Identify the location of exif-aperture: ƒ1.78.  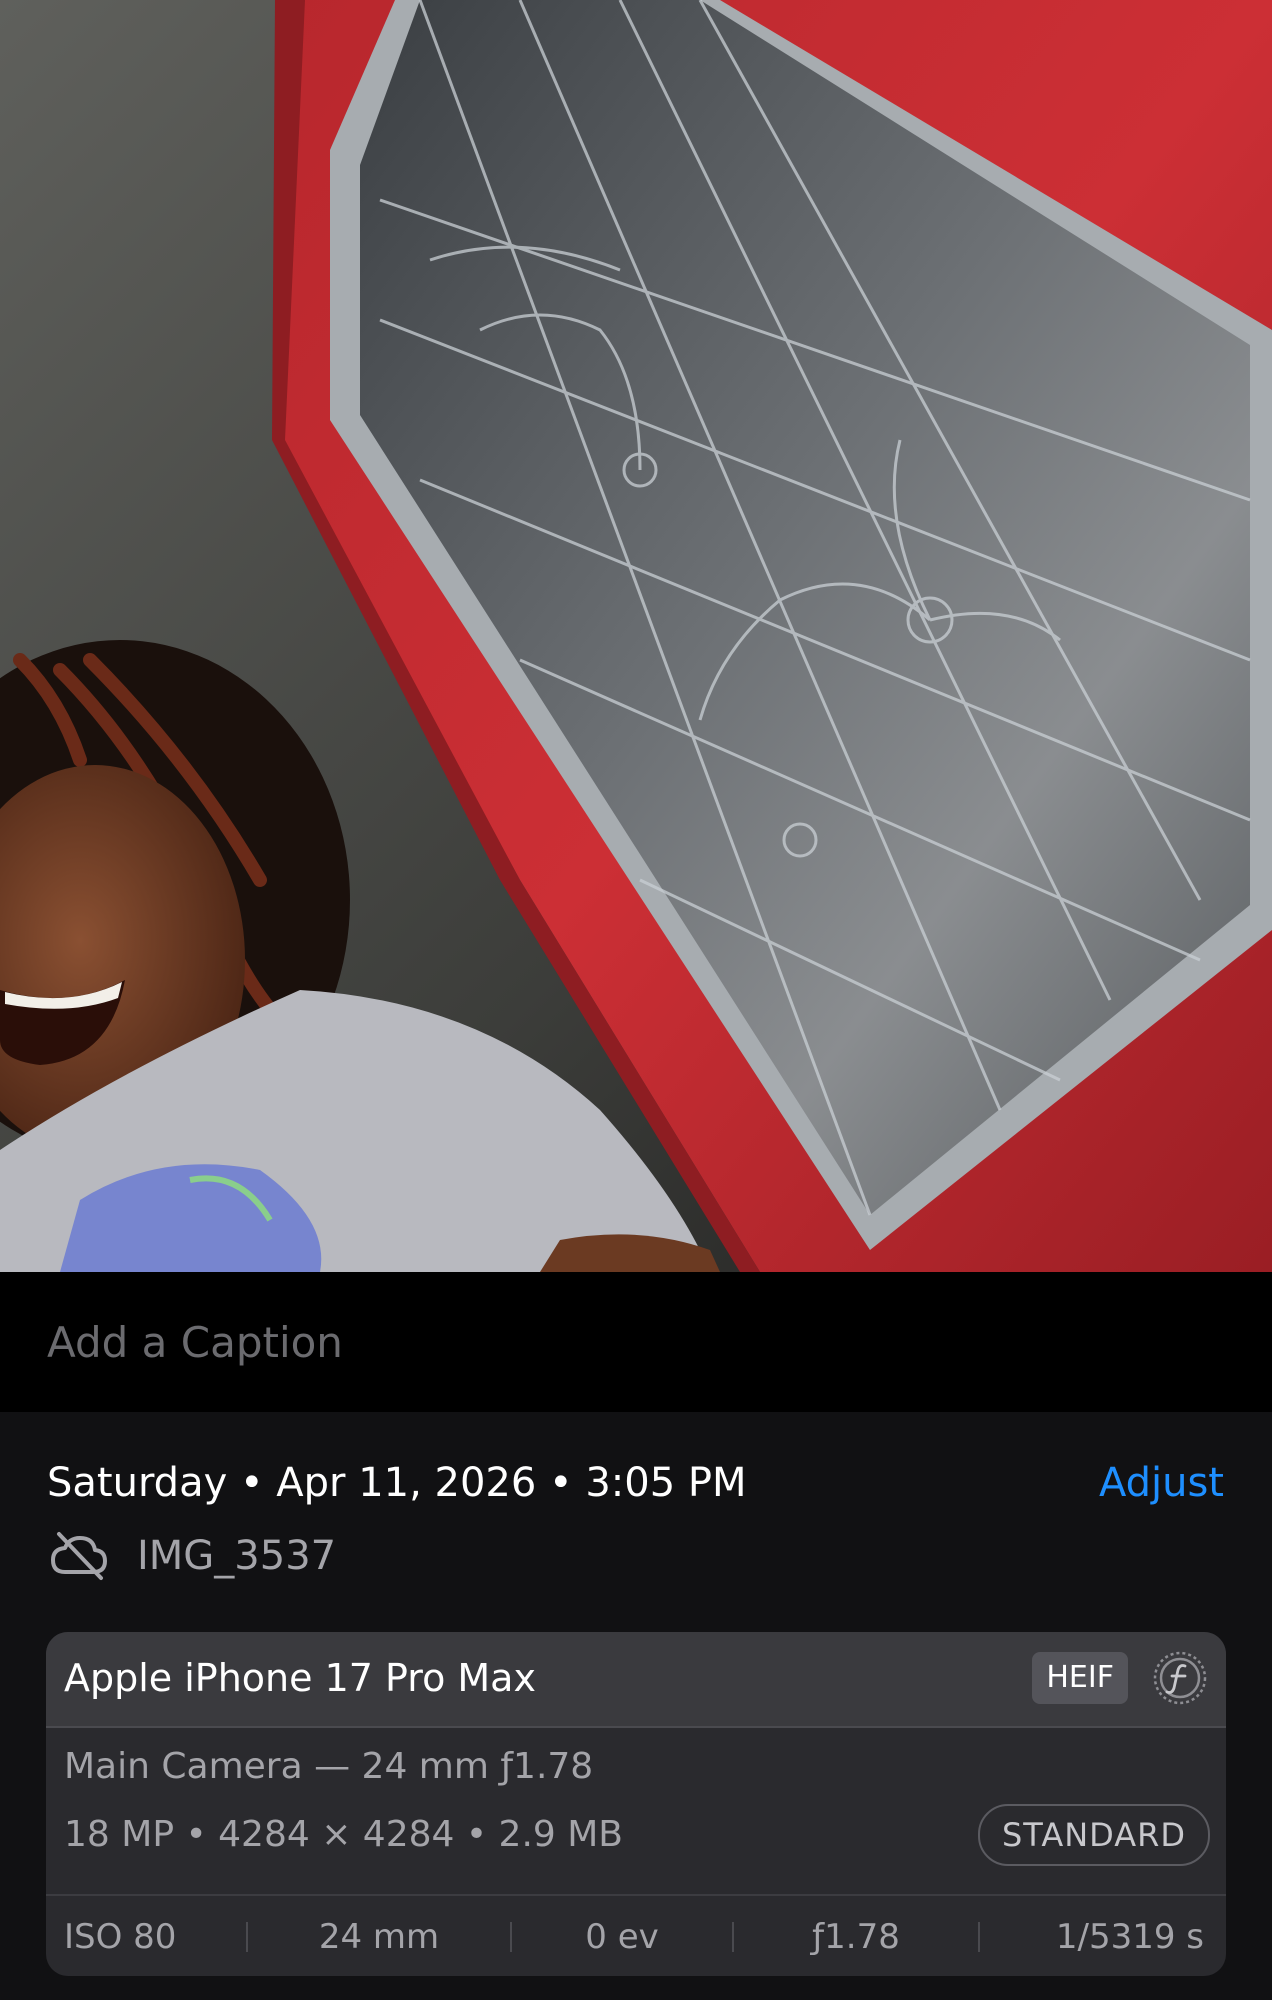
(856, 1937).